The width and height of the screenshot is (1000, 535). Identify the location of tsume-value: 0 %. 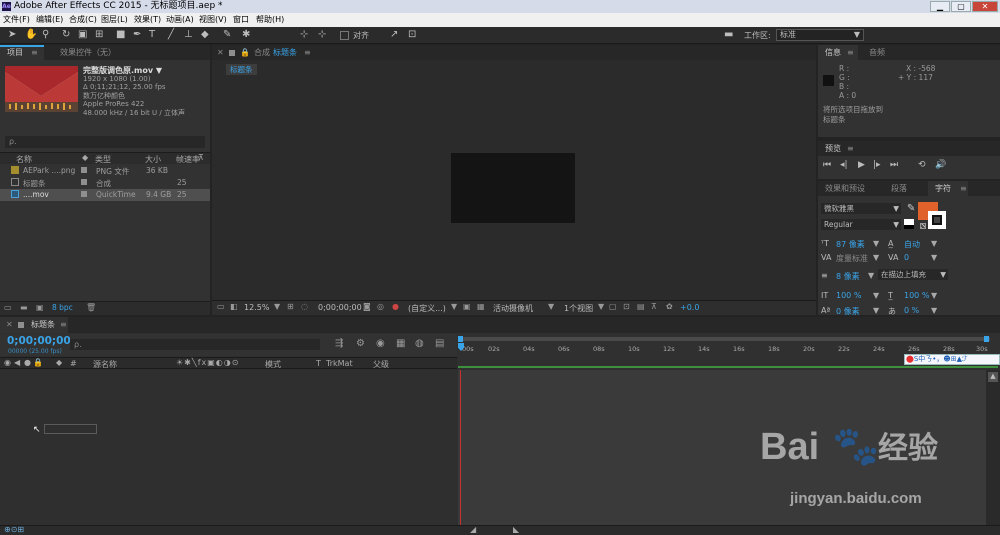
(911, 310).